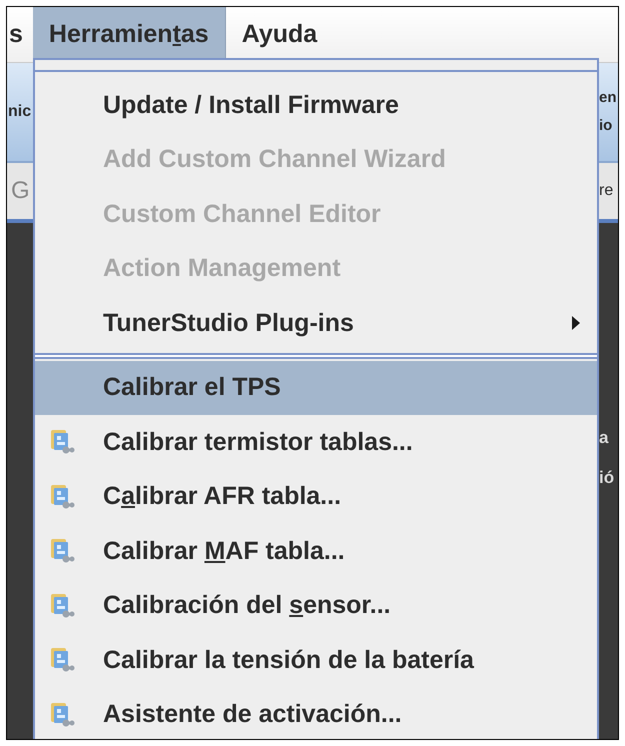 The width and height of the screenshot is (625, 746). Describe the element at coordinates (20, 34) in the screenshot. I see `menu-bar-item: s` at that location.